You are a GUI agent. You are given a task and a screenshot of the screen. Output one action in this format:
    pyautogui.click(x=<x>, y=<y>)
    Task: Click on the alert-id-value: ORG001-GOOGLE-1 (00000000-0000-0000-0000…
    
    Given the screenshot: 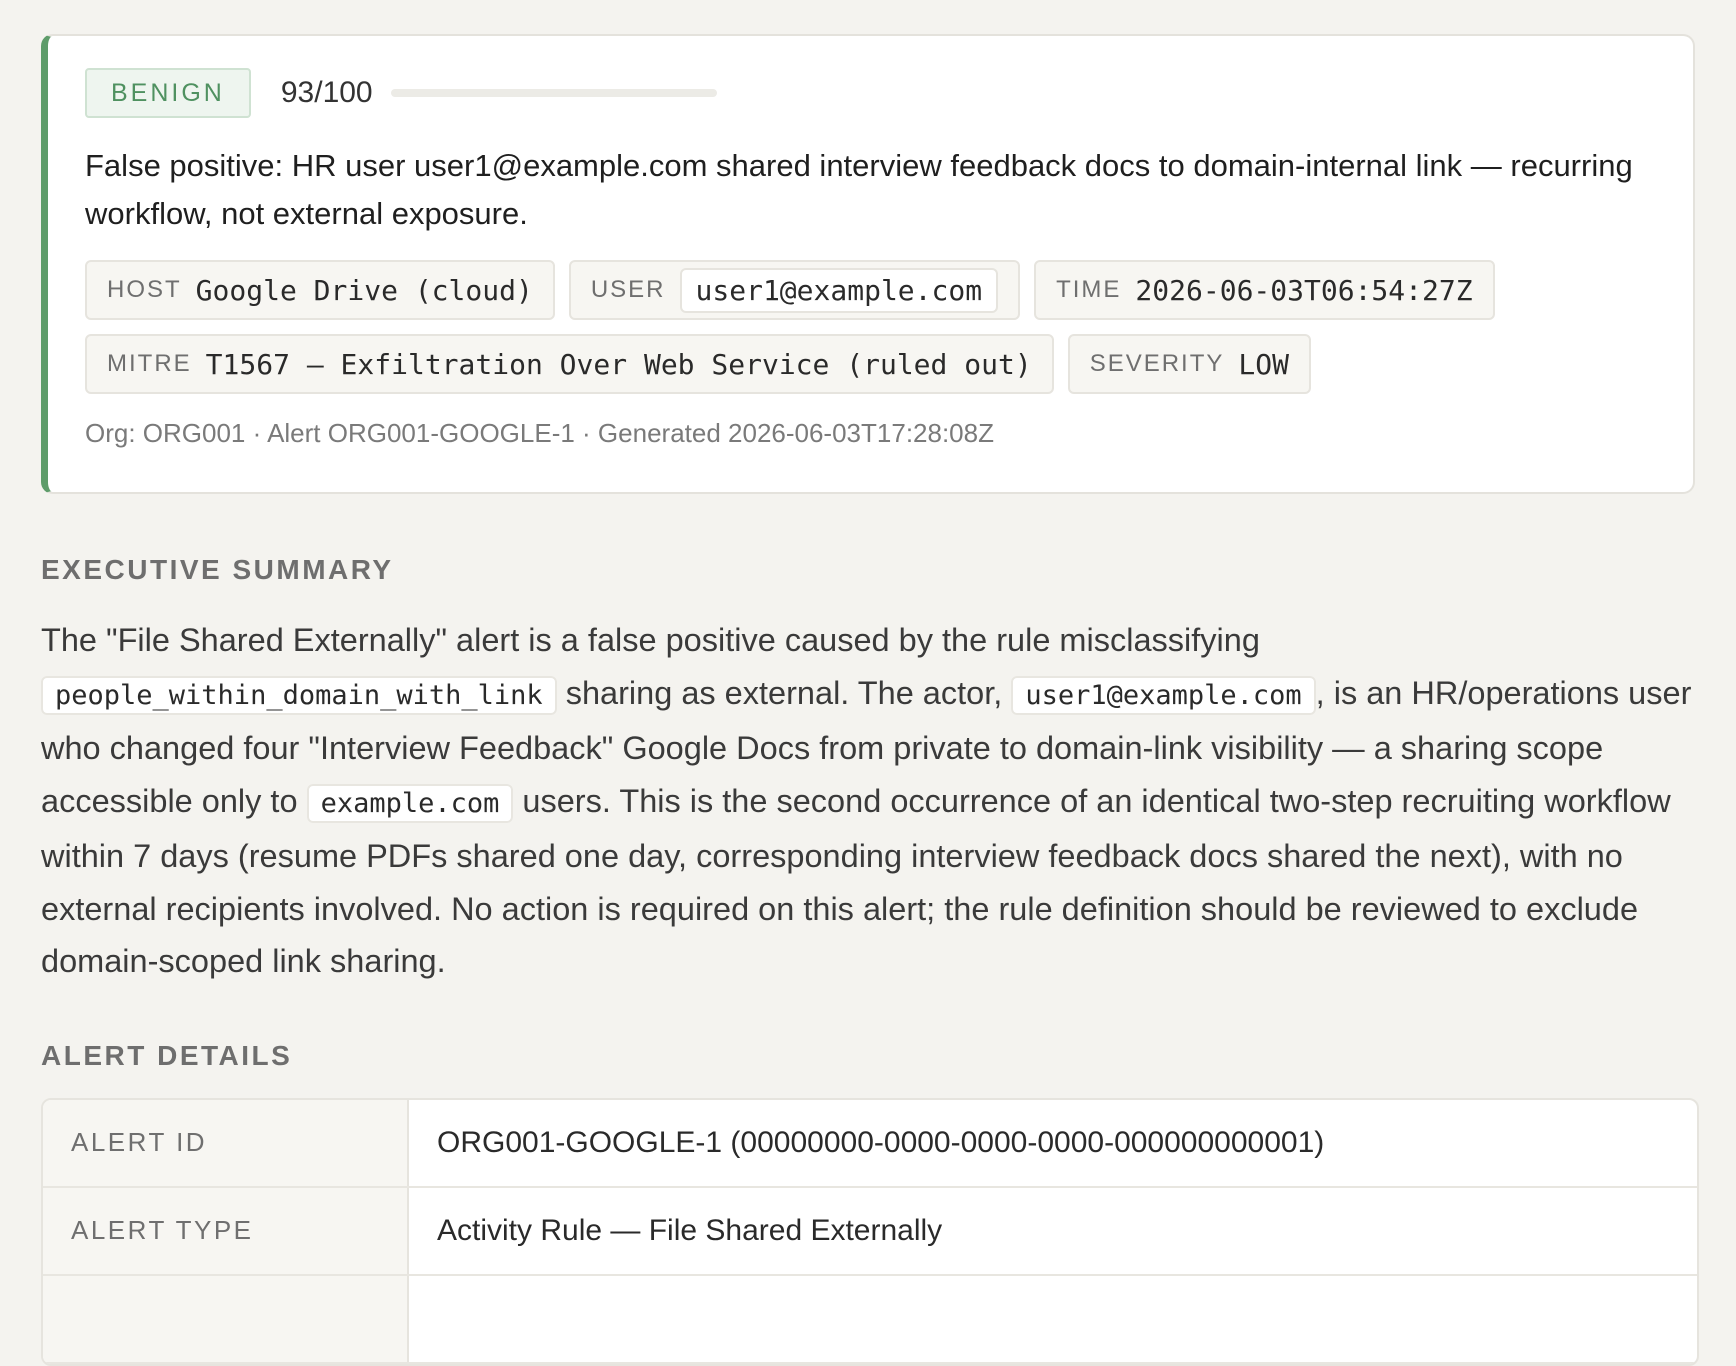 What is the action you would take?
    pyautogui.click(x=881, y=1142)
    